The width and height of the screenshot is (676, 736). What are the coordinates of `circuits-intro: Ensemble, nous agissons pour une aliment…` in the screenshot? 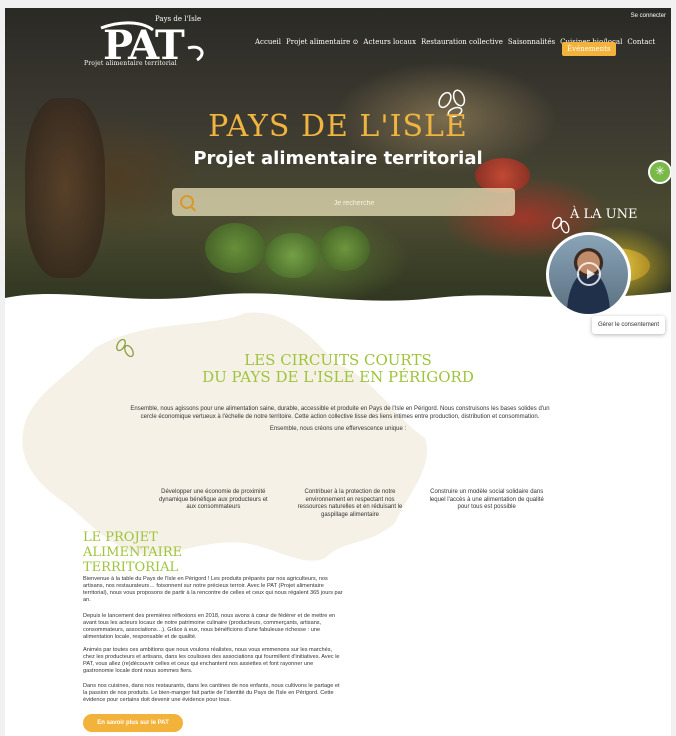 It's located at (340, 413).